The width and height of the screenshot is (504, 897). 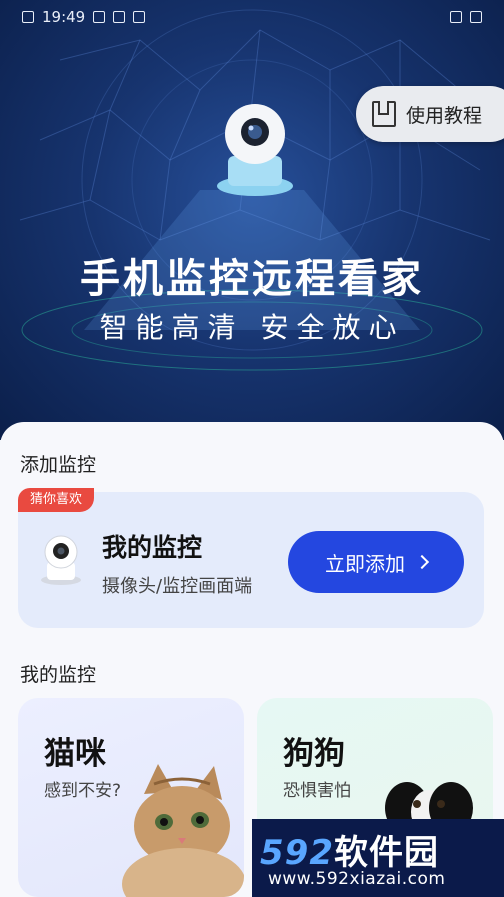 I want to click on recommend-badge: 猜你喜欢, so click(x=56, y=500).